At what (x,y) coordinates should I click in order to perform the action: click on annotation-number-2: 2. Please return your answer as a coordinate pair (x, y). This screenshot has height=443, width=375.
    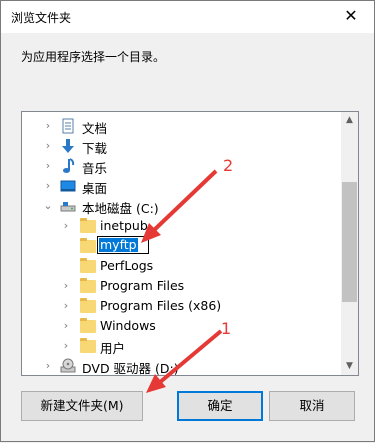
    Looking at the image, I should click on (228, 165).